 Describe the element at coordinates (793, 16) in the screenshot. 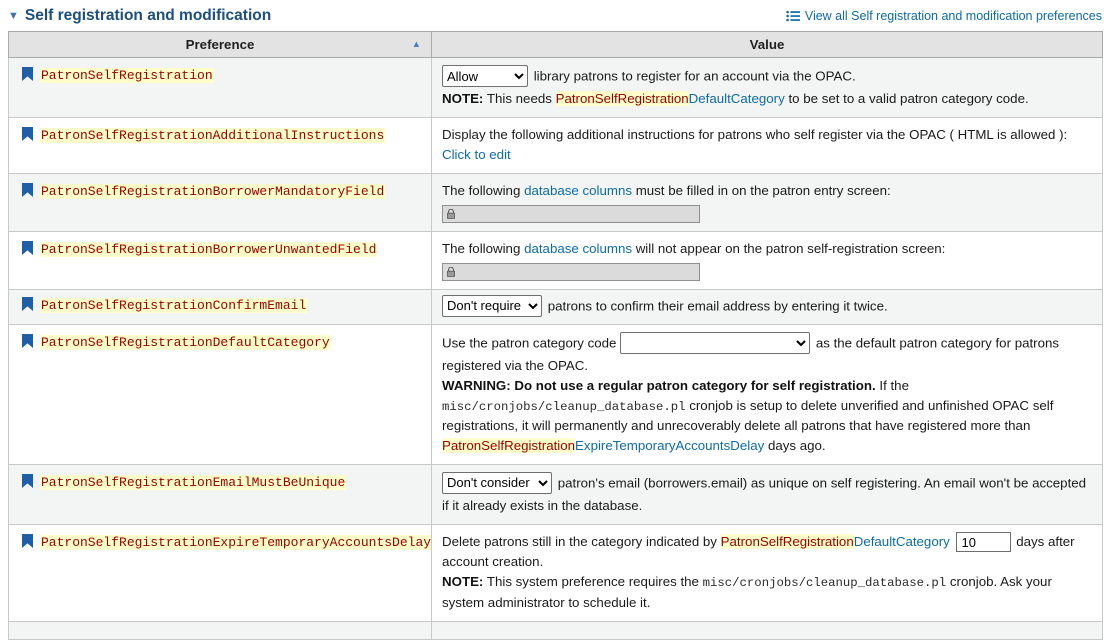

I see `list-icon` at that location.